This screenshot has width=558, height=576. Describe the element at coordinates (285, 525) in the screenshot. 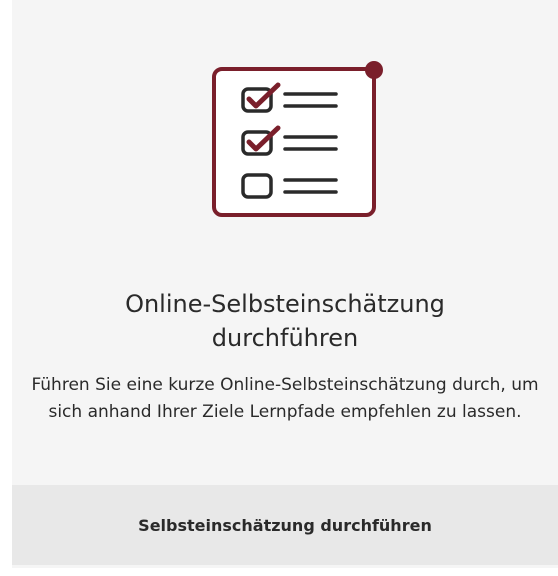

I see `start-assessment-button: Selbsteinschätzung durchführen` at that location.